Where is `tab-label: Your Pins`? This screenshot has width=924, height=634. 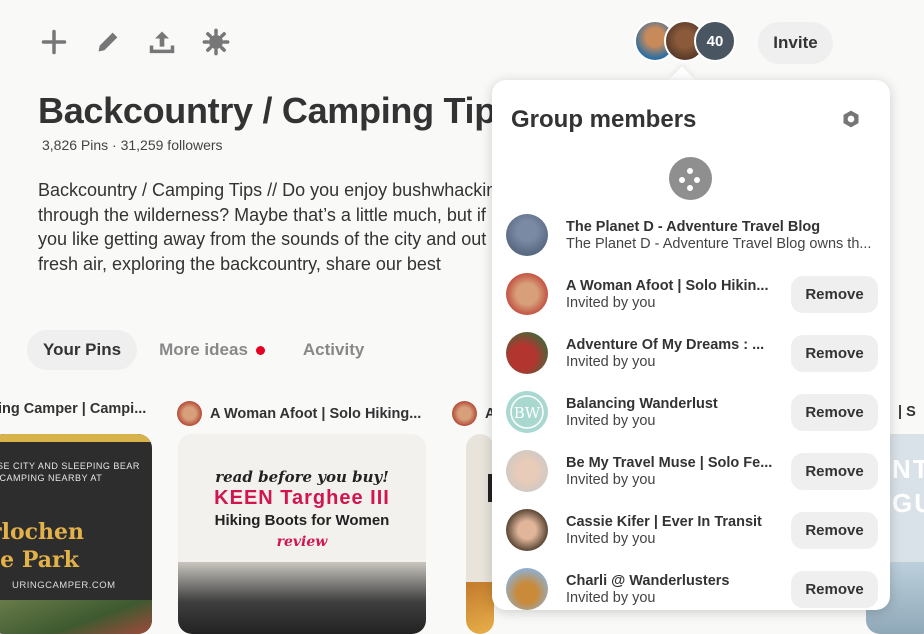 tab-label: Your Pins is located at coordinates (82, 349).